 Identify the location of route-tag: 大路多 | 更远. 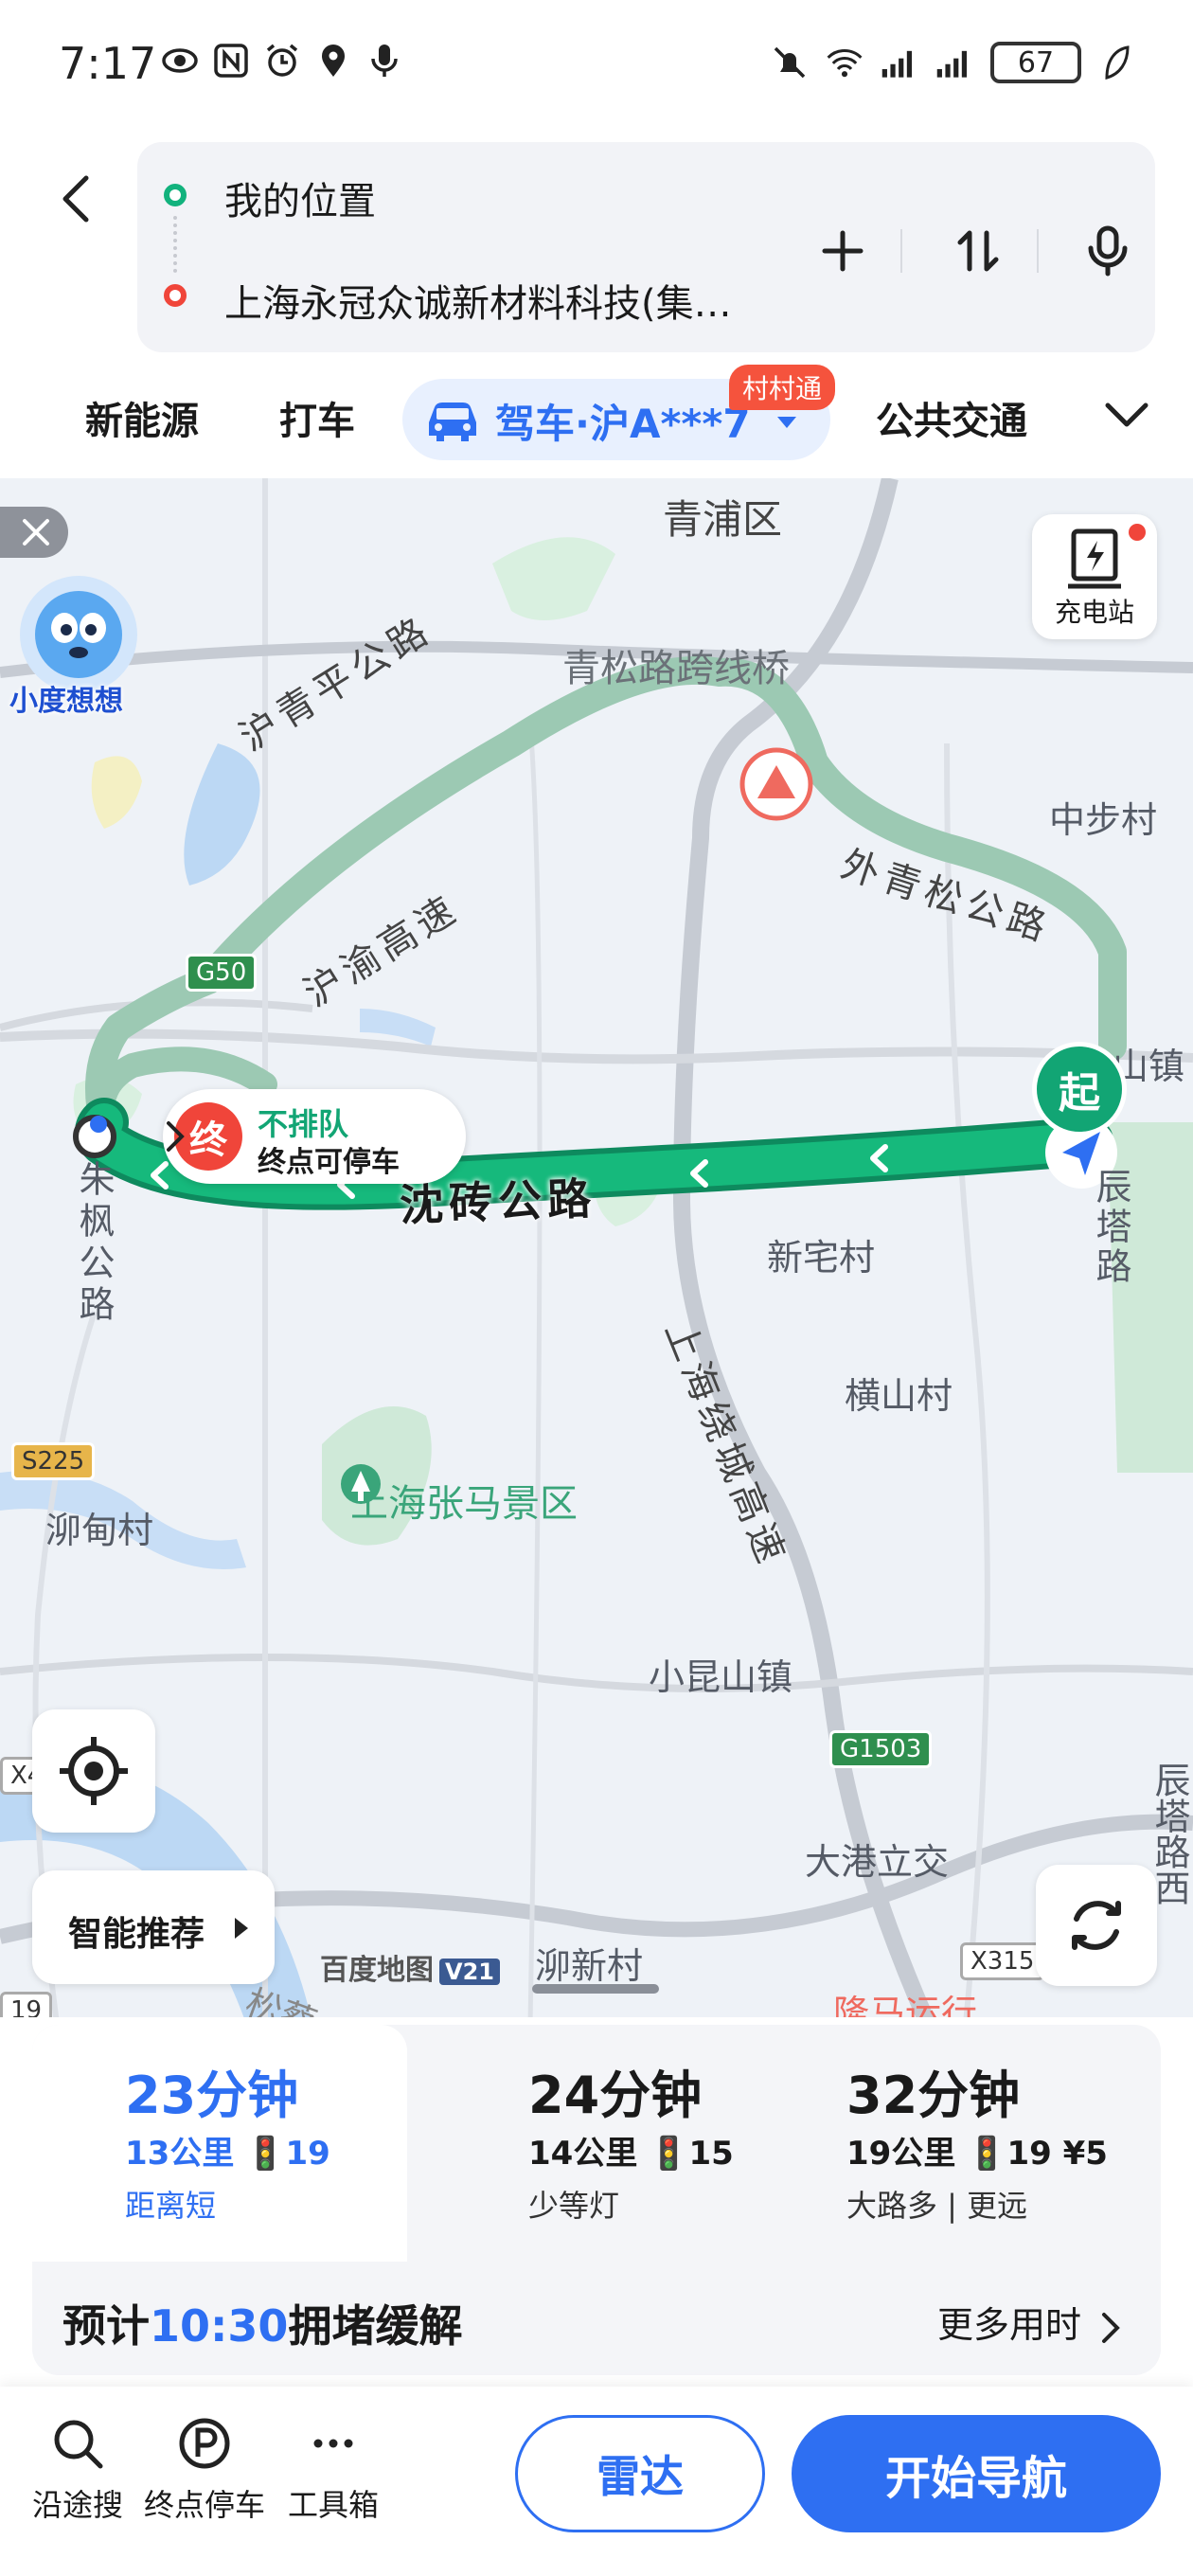
(937, 2206).